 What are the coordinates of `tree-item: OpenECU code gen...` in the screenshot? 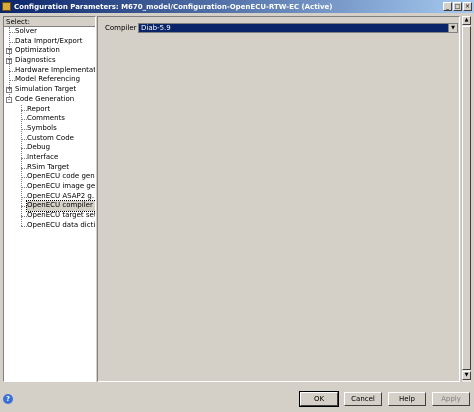 It's located at (49, 177).